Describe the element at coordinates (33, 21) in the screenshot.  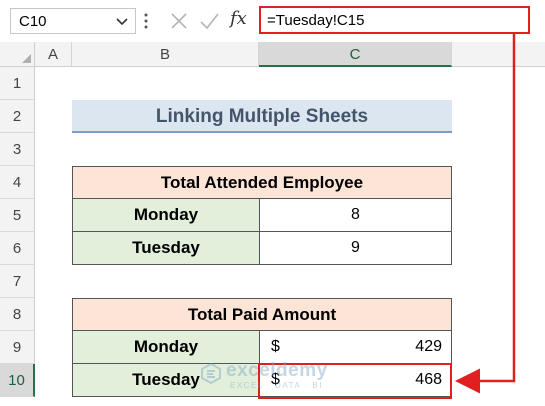
I see `name-box-value: C10` at that location.